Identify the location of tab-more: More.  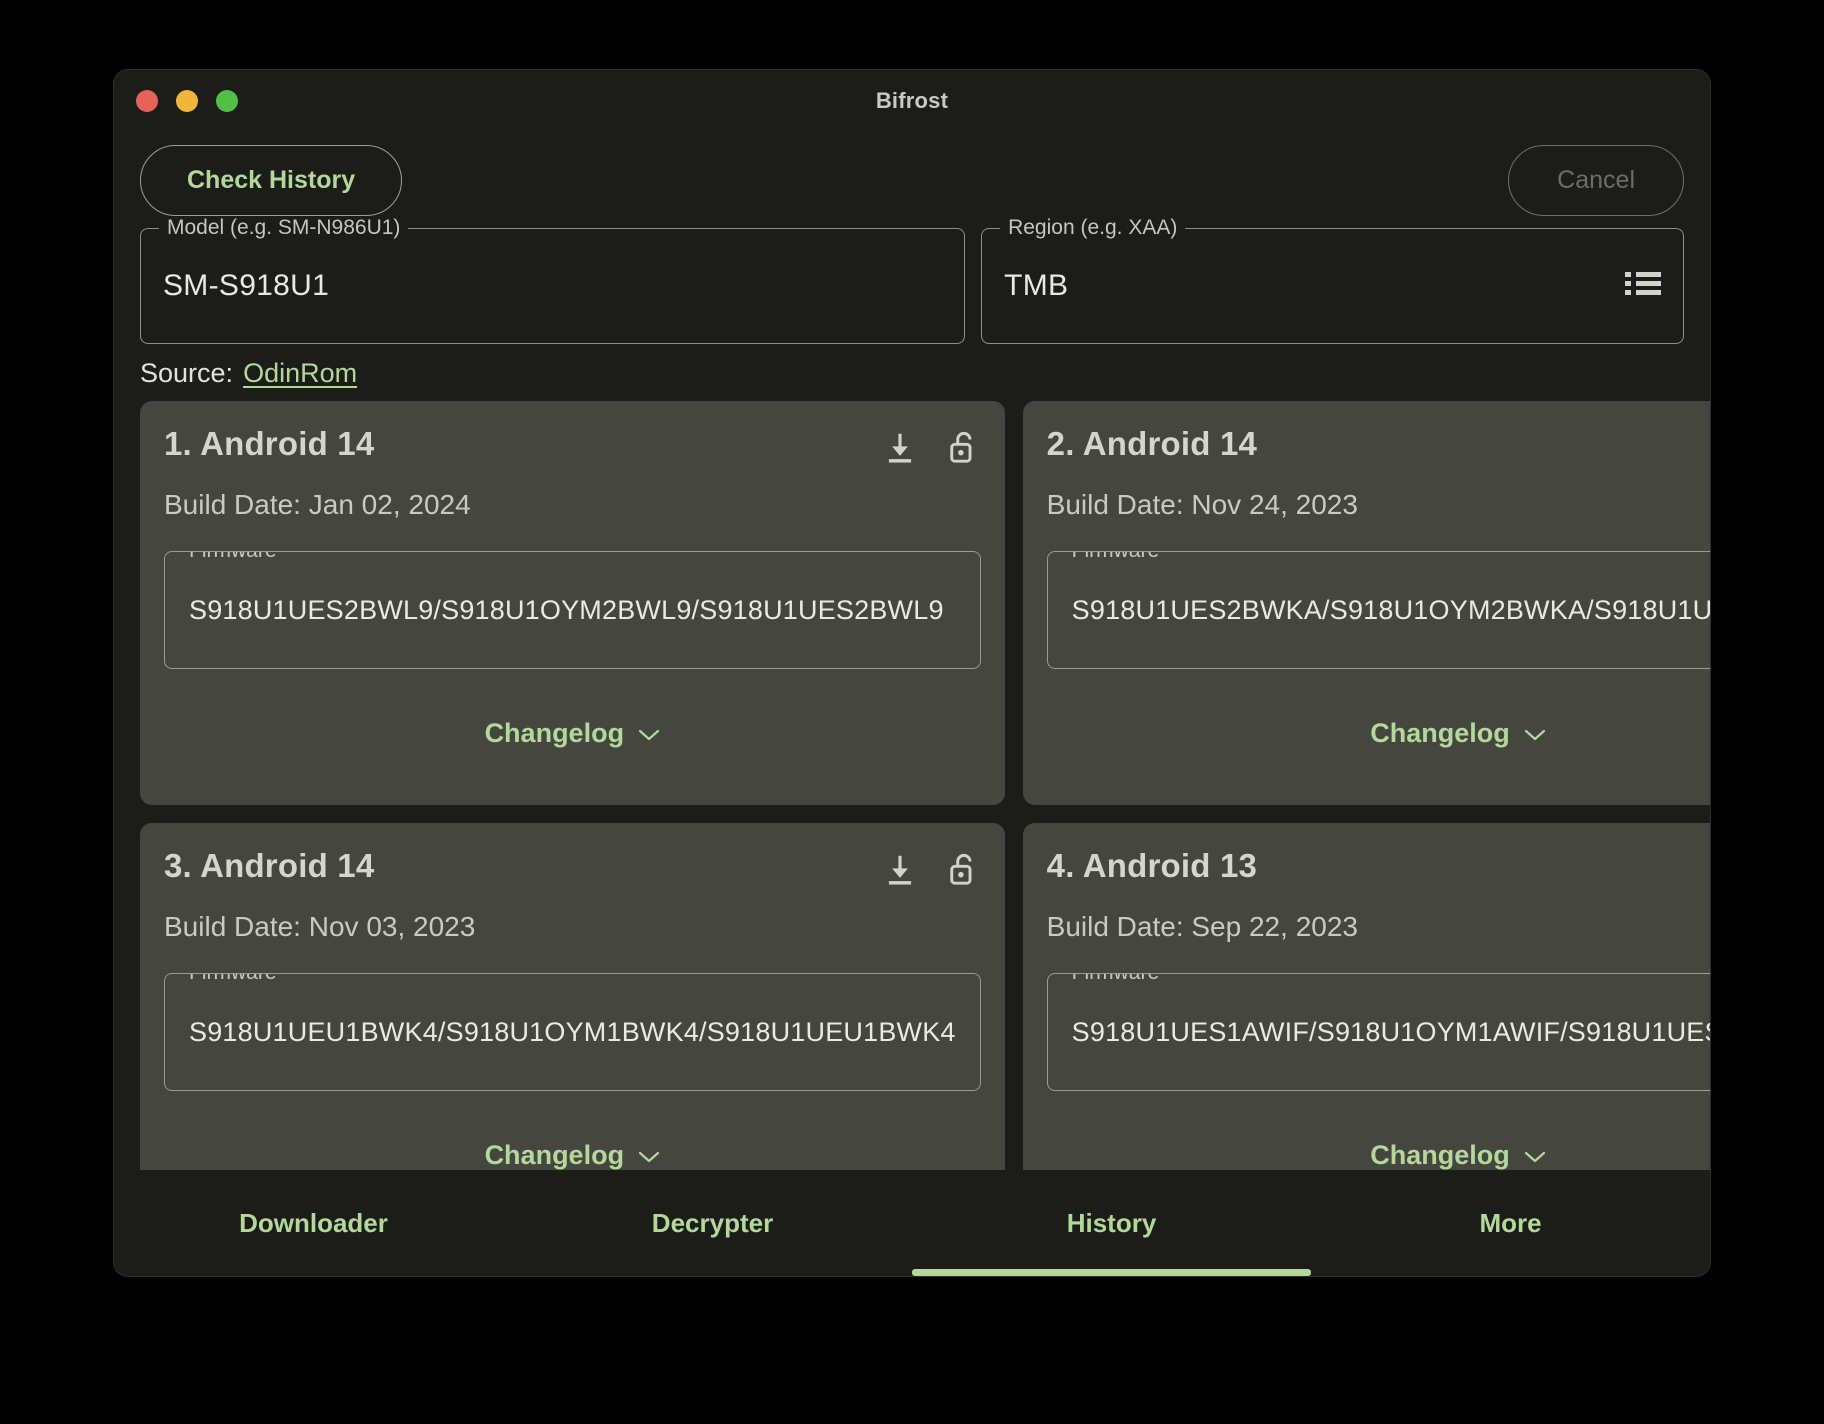
(1510, 1223).